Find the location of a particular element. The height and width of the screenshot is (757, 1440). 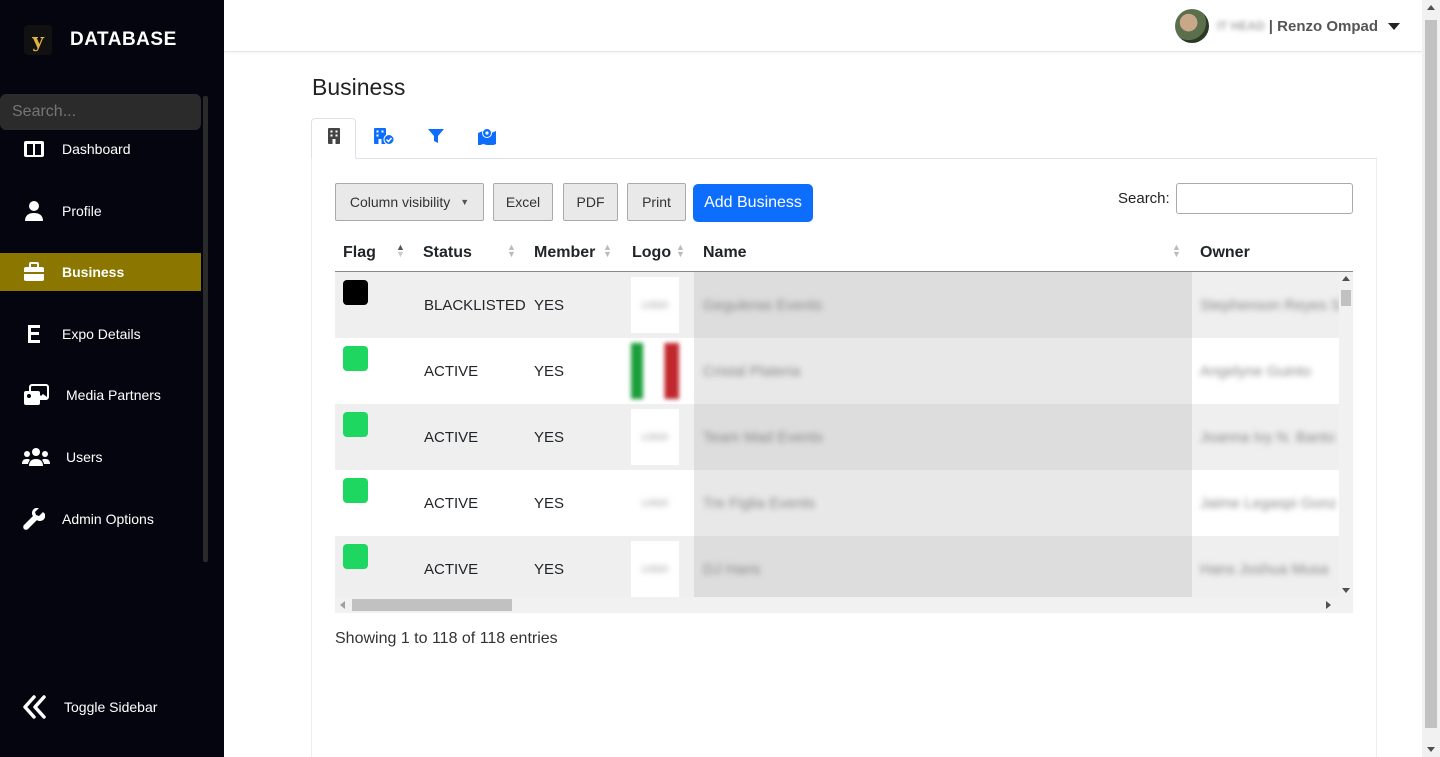

sidebar-item-admin-options: Admin Options is located at coordinates (100, 519).